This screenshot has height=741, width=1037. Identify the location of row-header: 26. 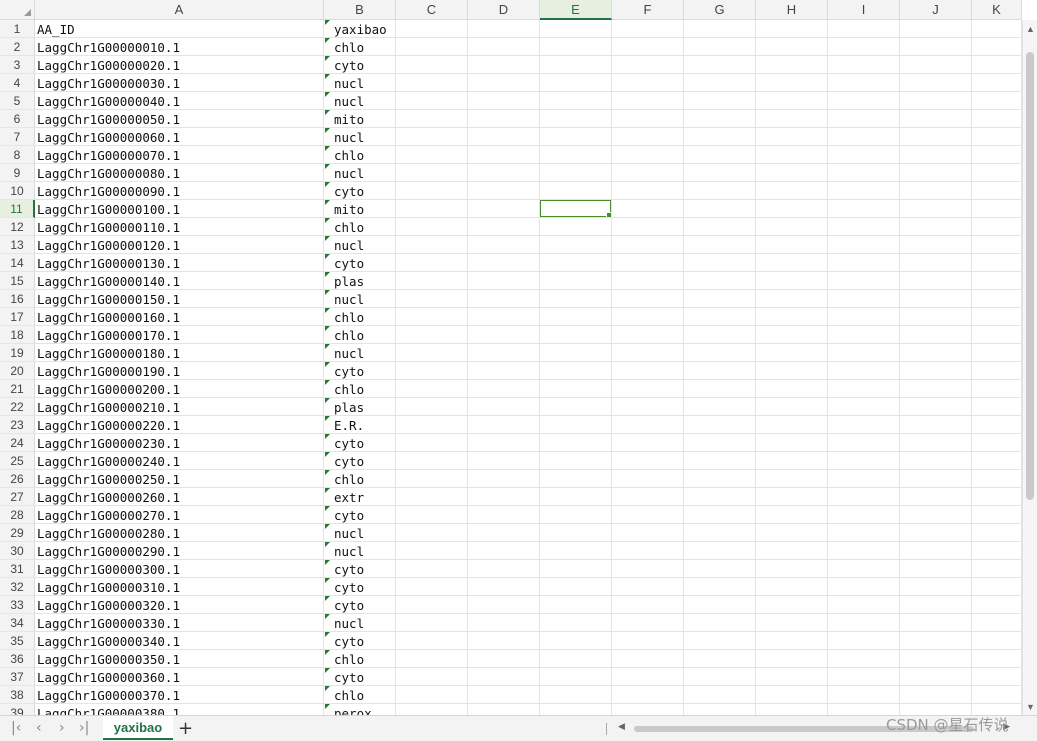
(17, 479).